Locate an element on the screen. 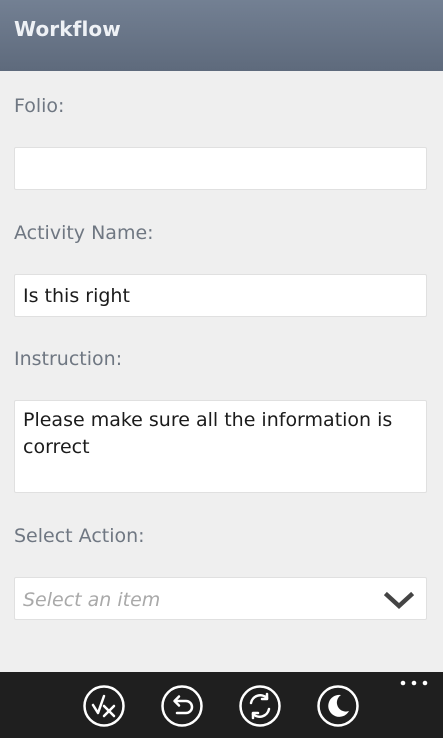  activity-name-field: Is this right is located at coordinates (220, 295).